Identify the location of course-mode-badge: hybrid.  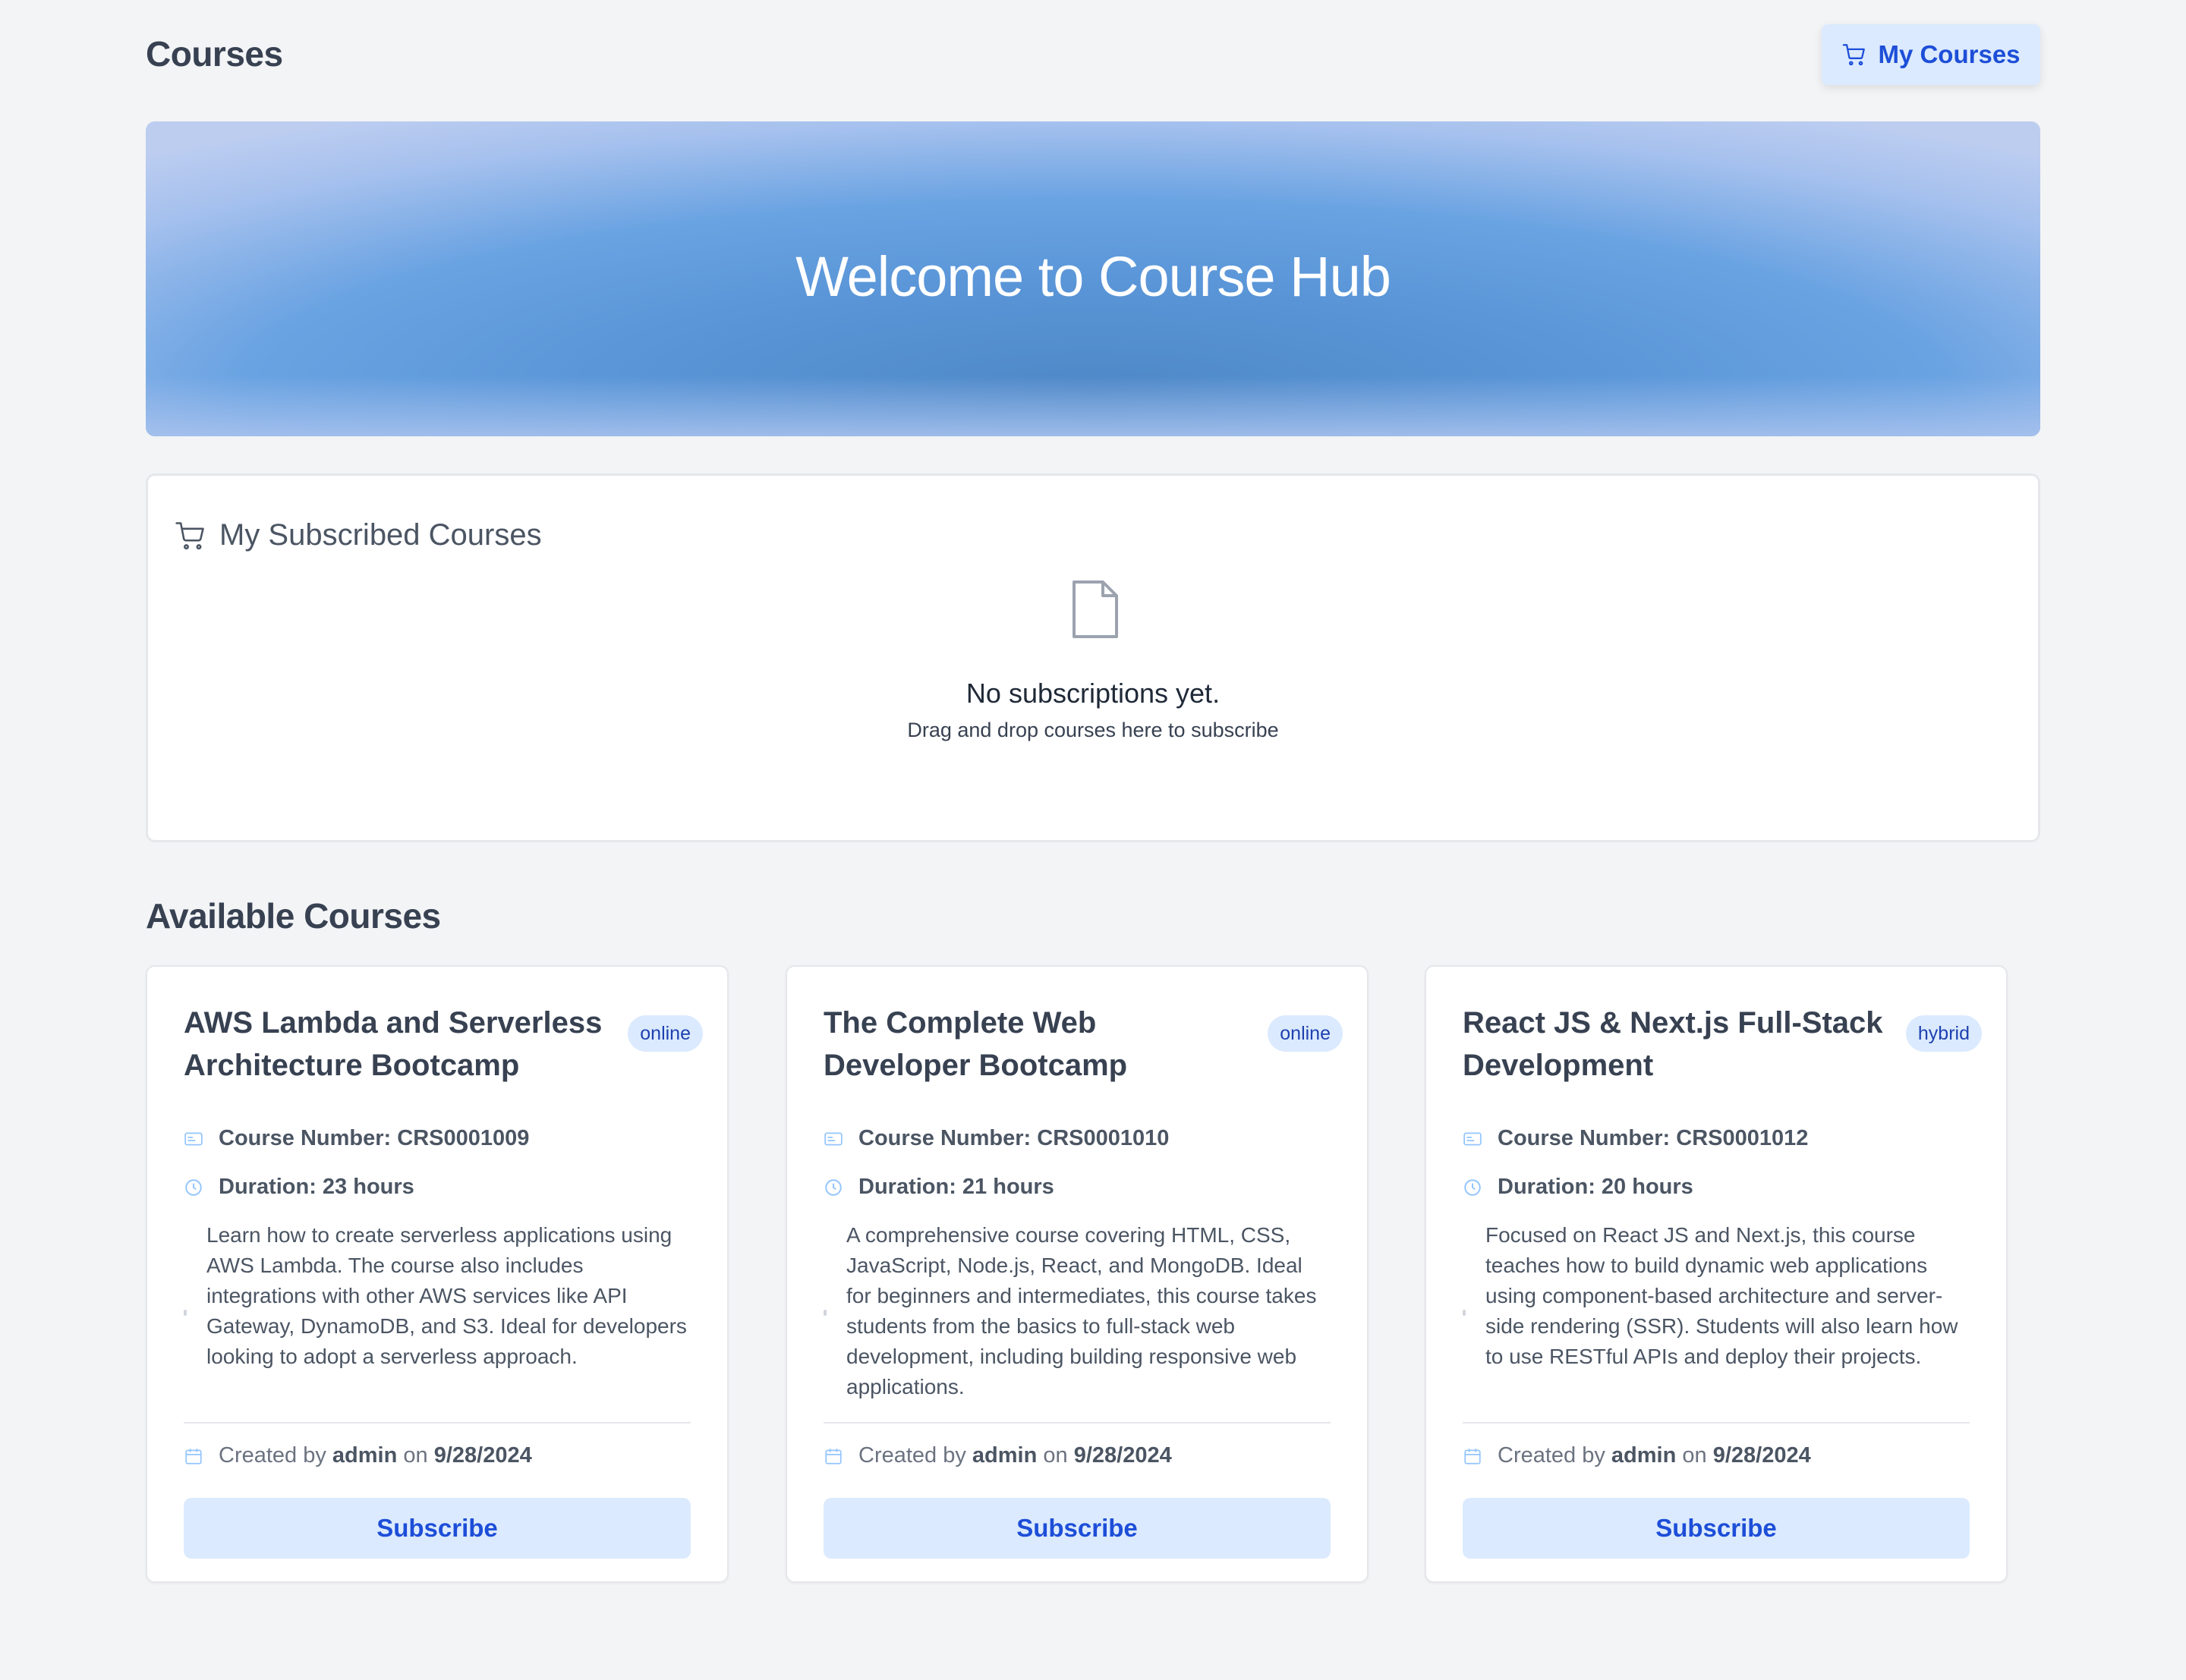
(1943, 1033).